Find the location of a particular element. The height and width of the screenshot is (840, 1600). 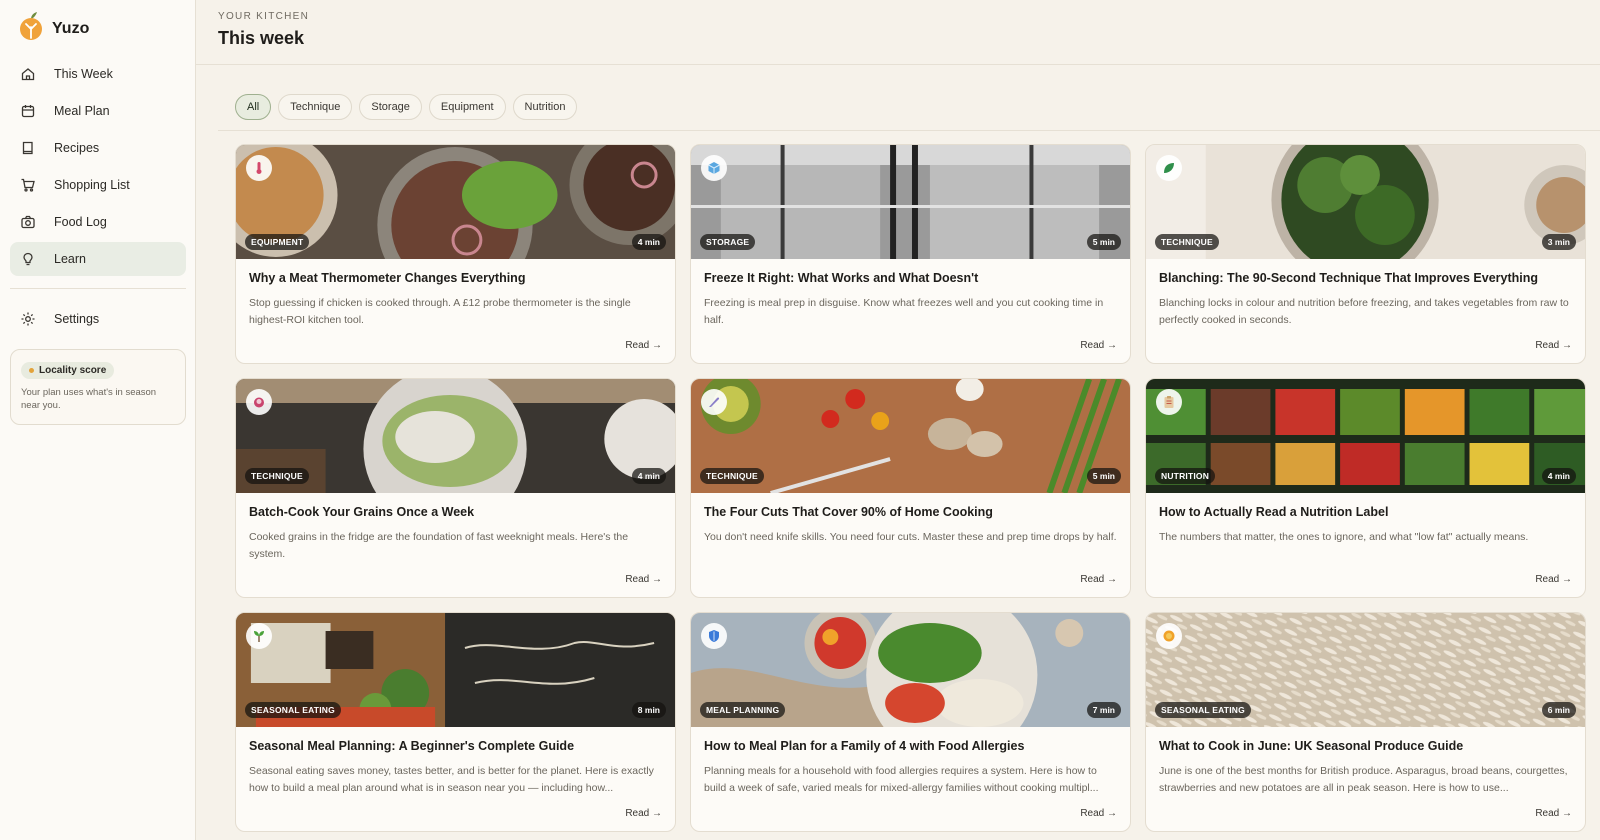

lightbulb-icon is located at coordinates (28, 259).